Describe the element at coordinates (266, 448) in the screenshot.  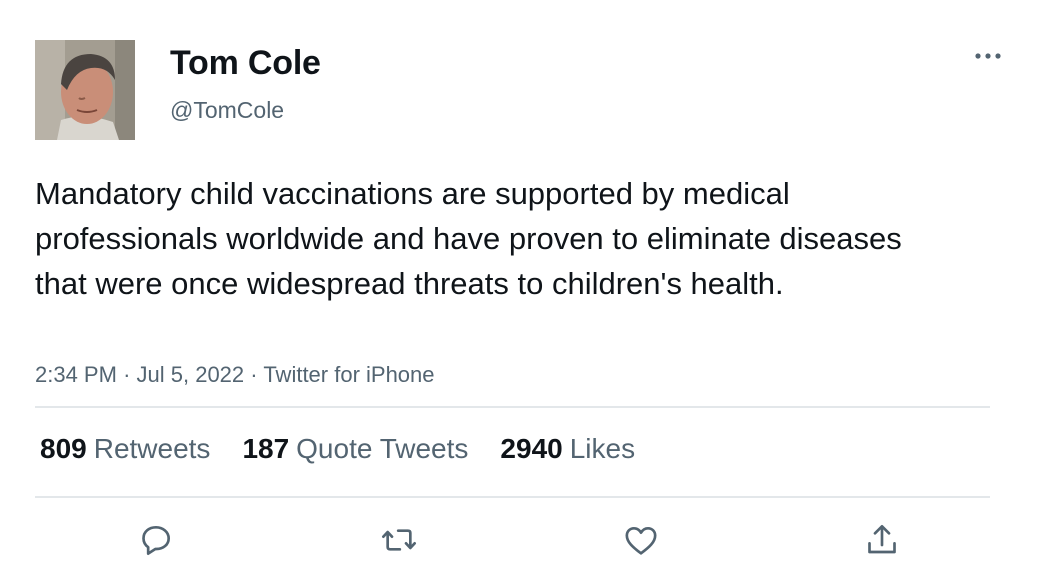
I see `quote-tweets-count: 187` at that location.